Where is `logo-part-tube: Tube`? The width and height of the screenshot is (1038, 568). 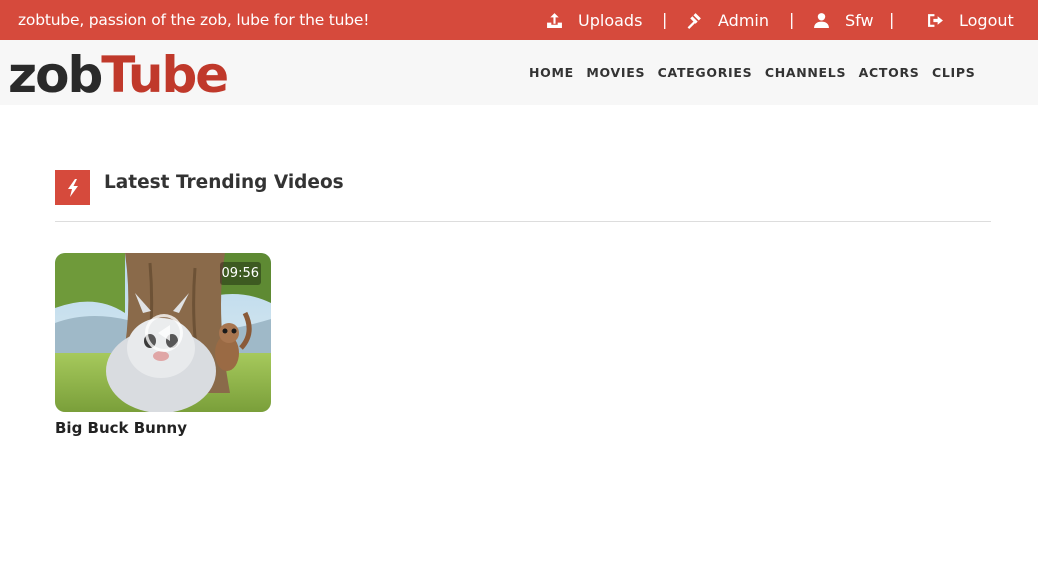 logo-part-tube: Tube is located at coordinates (165, 75).